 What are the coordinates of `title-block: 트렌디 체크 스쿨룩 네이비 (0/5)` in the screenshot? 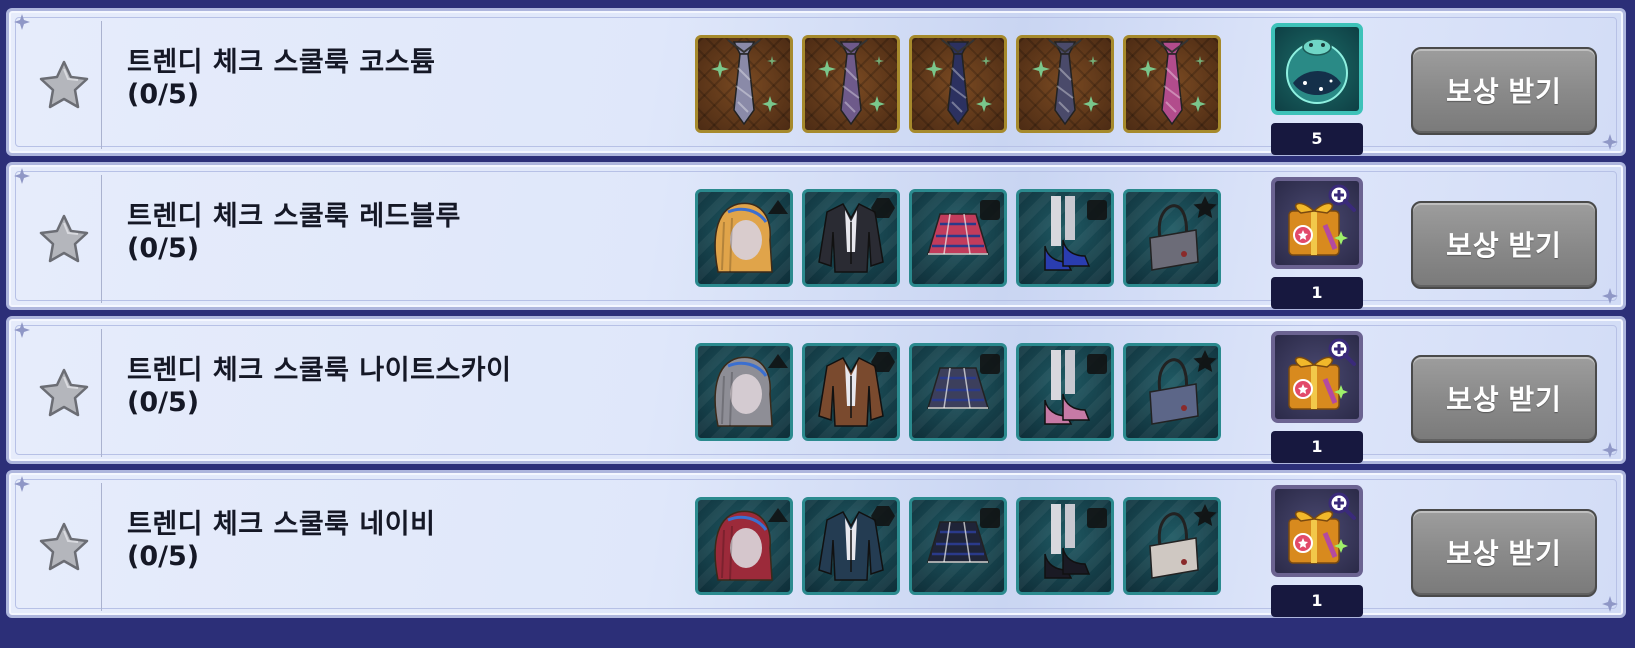 It's located at (281, 541).